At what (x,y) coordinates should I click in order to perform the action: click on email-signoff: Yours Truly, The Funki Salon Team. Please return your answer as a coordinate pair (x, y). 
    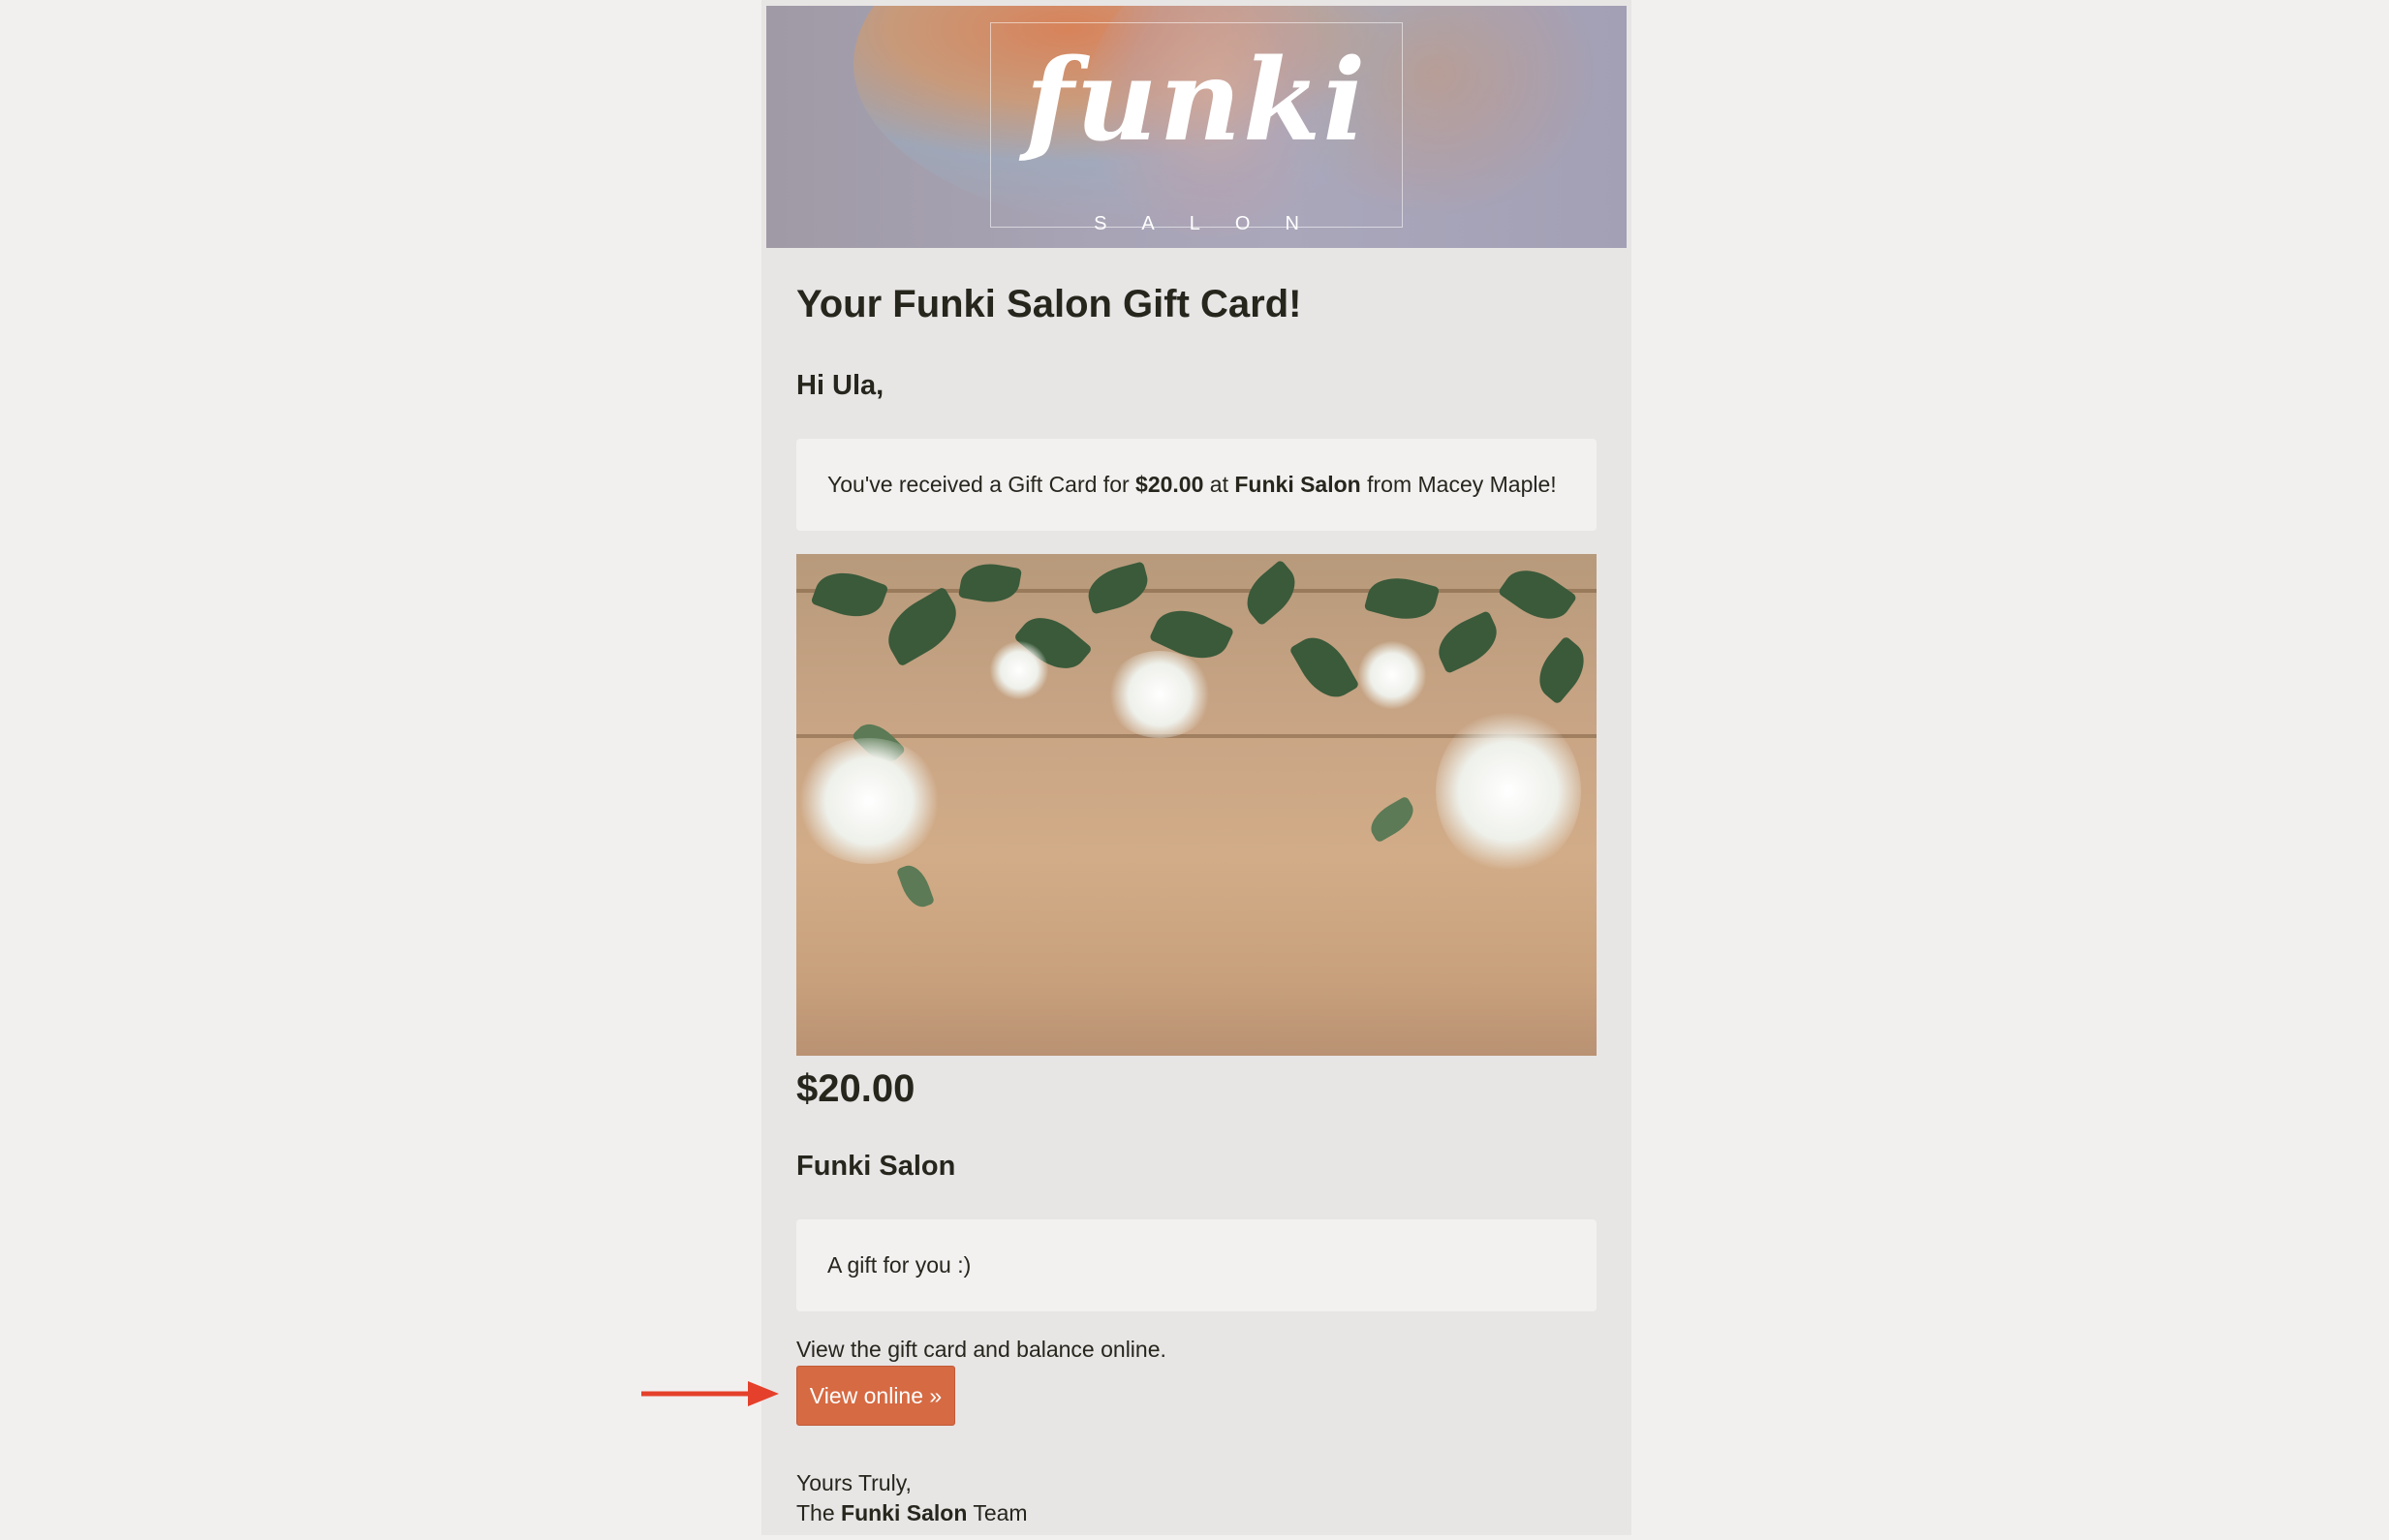
    Looking at the image, I should click on (912, 1498).